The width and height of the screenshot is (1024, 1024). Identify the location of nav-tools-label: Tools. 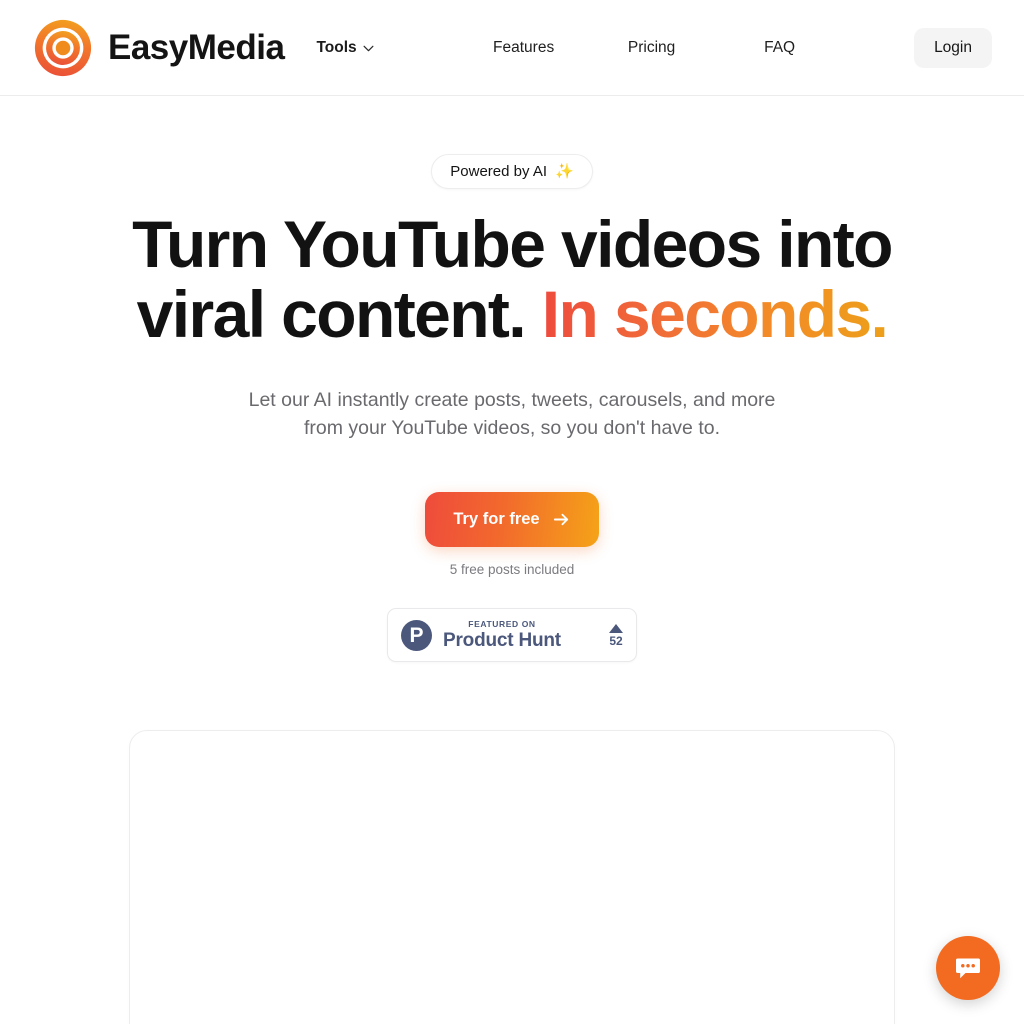
(336, 47).